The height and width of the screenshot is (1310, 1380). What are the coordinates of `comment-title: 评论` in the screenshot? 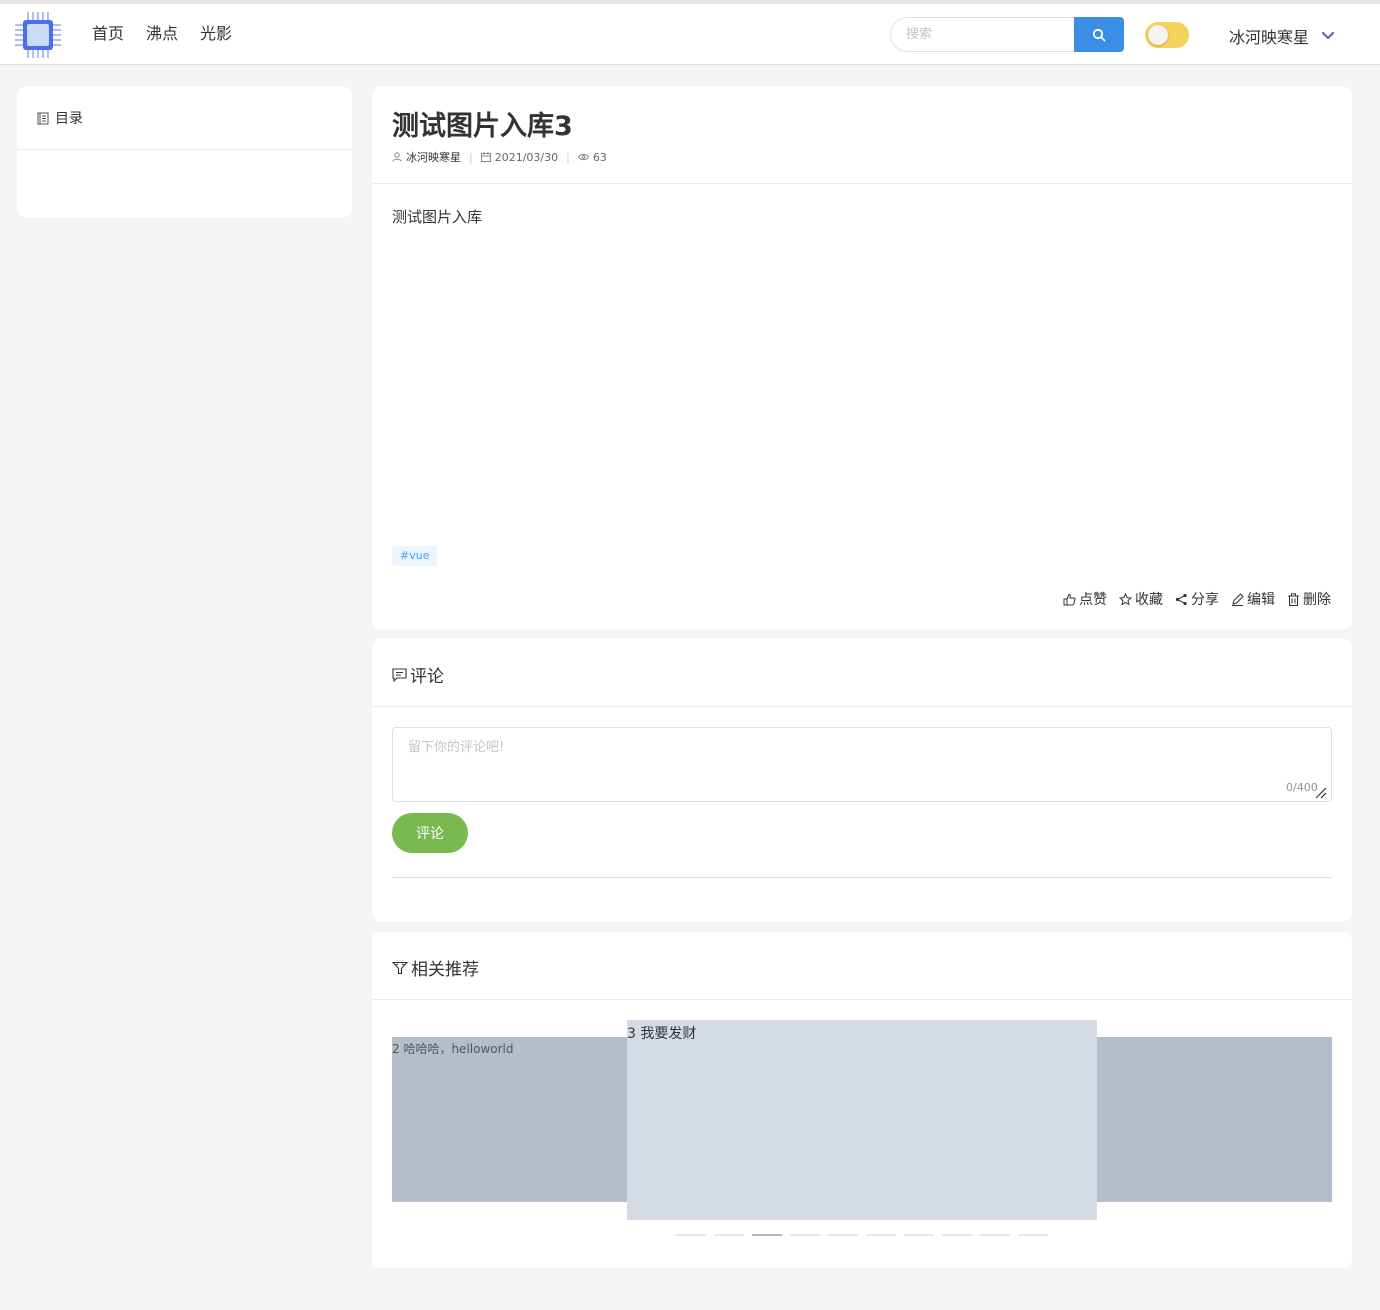 It's located at (427, 677).